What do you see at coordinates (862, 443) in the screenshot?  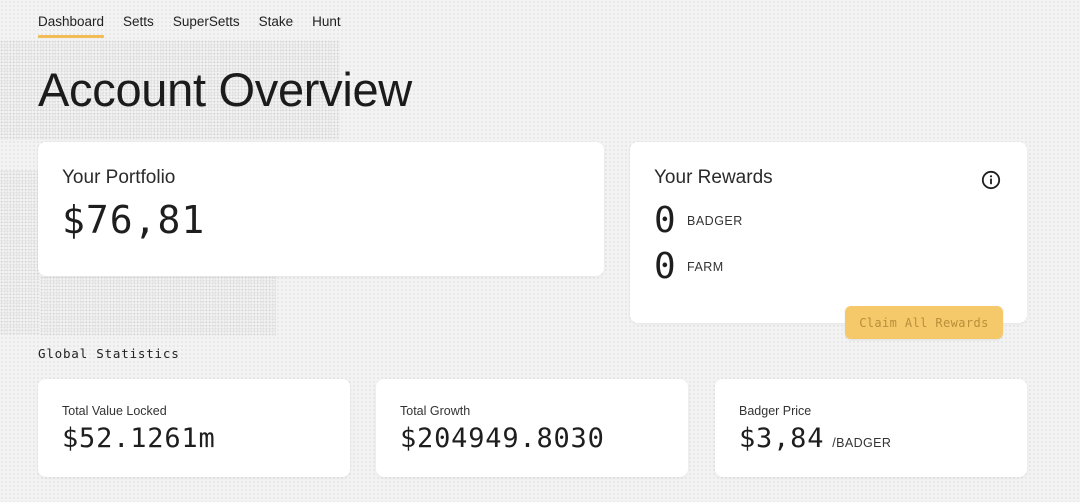 I see `stat-unit: /BADGER` at bounding box center [862, 443].